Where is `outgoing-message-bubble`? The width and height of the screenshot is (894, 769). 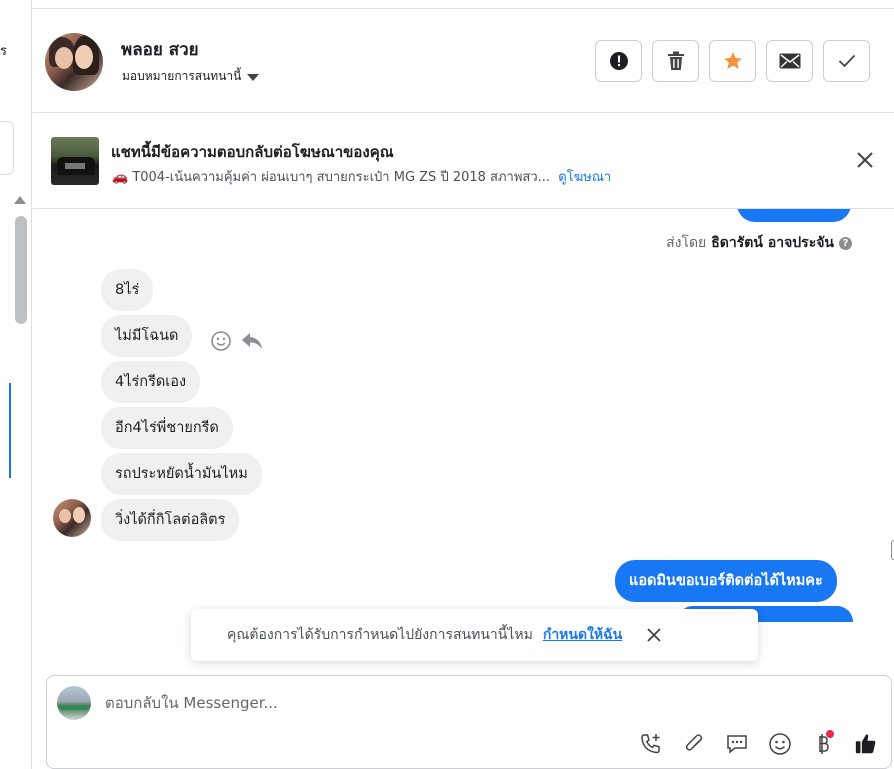 outgoing-message-bubble is located at coordinates (794, 215).